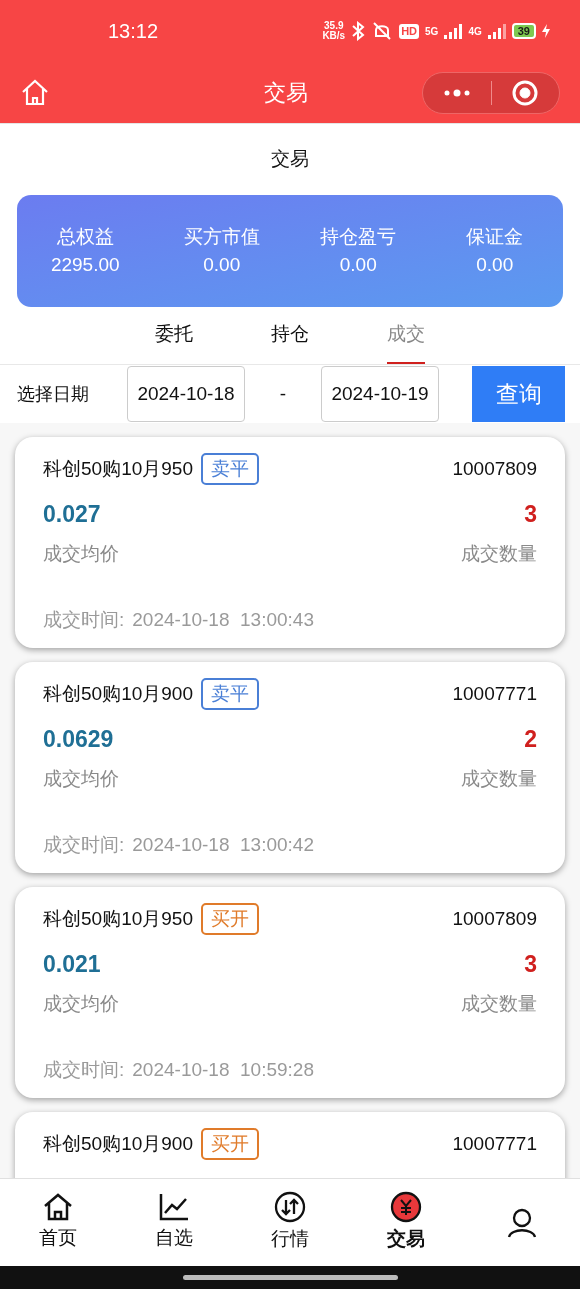 The width and height of the screenshot is (580, 1289). I want to click on page-title: 交易, so click(290, 159).